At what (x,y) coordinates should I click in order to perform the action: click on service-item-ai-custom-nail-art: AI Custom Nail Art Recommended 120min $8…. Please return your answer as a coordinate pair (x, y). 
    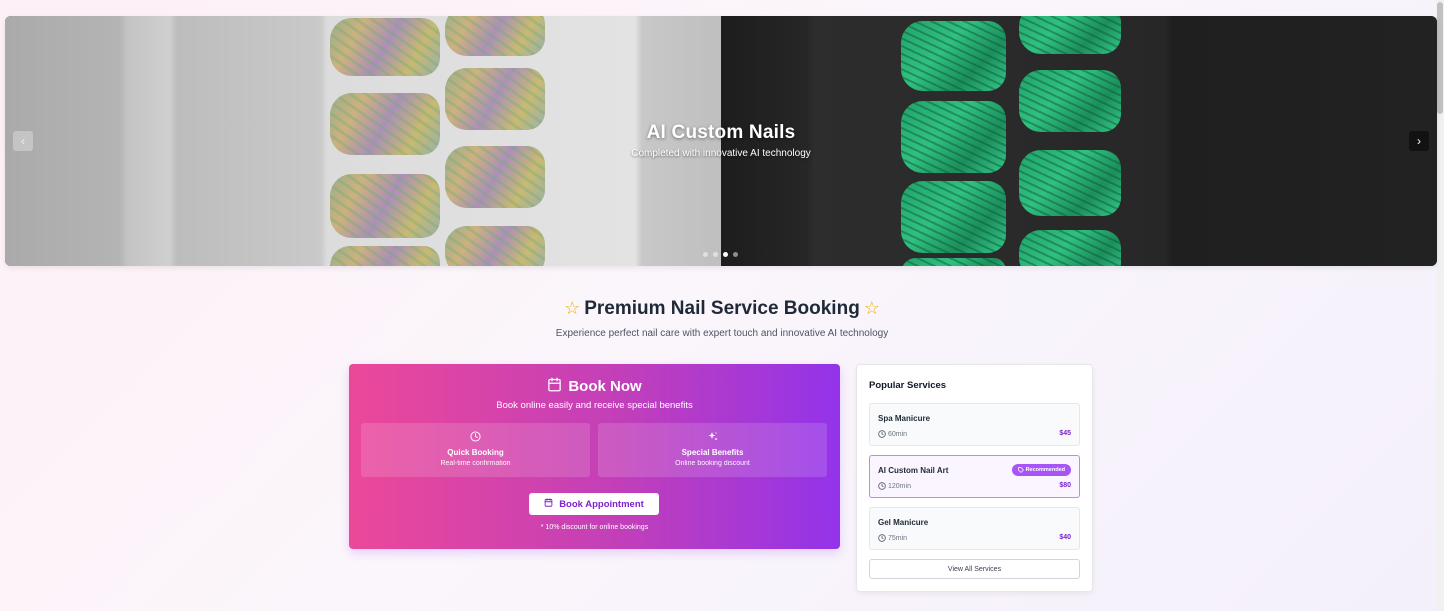
    Looking at the image, I should click on (974, 476).